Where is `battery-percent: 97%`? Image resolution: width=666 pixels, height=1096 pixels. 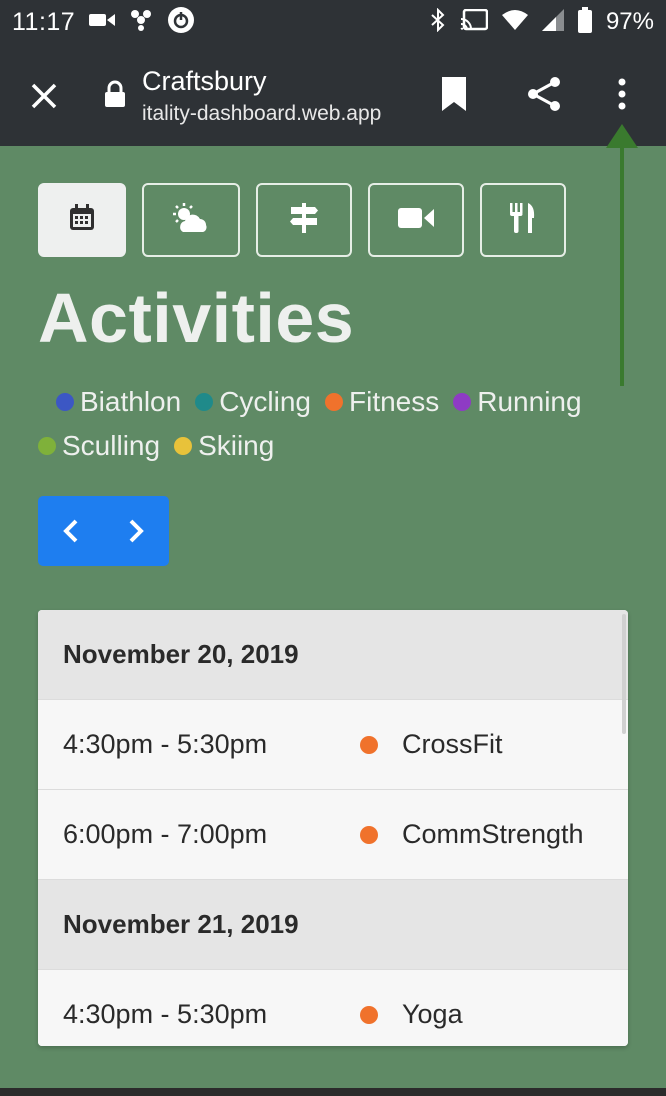 battery-percent: 97% is located at coordinates (629, 21).